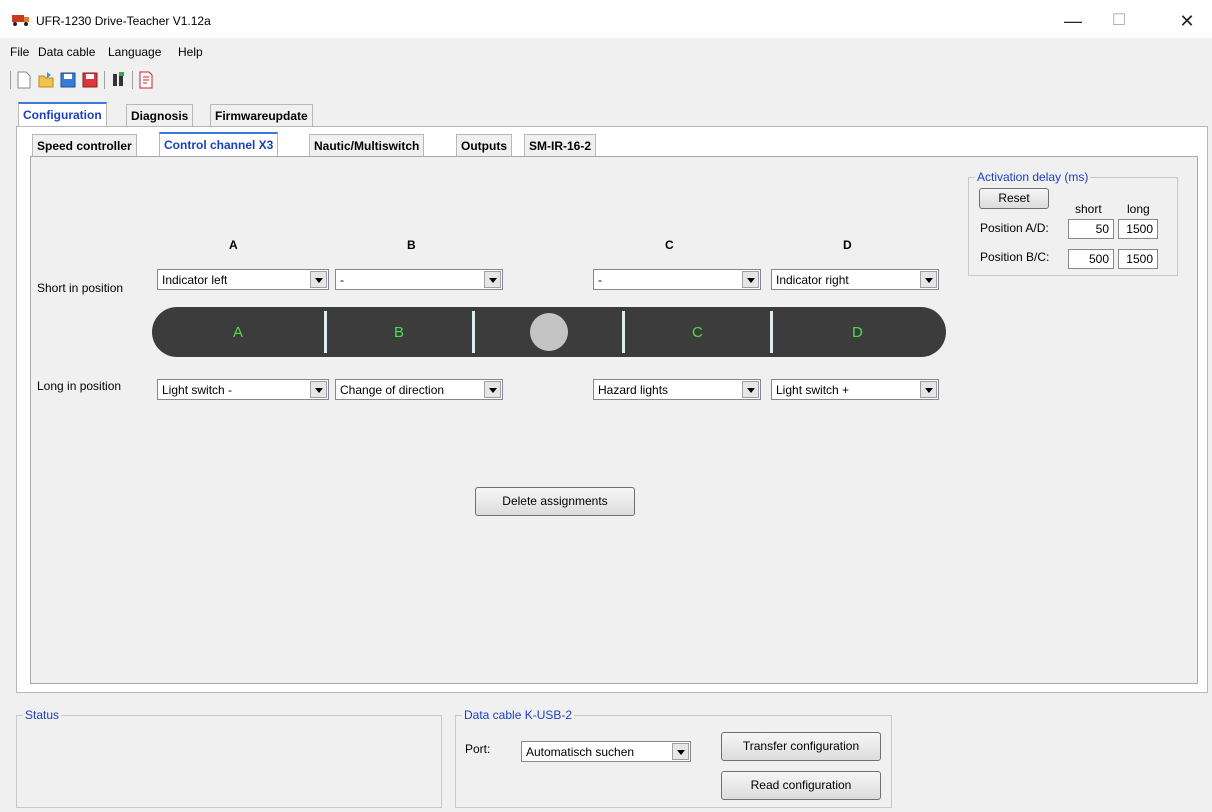 The height and width of the screenshot is (812, 1212). What do you see at coordinates (219, 144) in the screenshot?
I see `tab-control-channel-x3: Control channel X3` at bounding box center [219, 144].